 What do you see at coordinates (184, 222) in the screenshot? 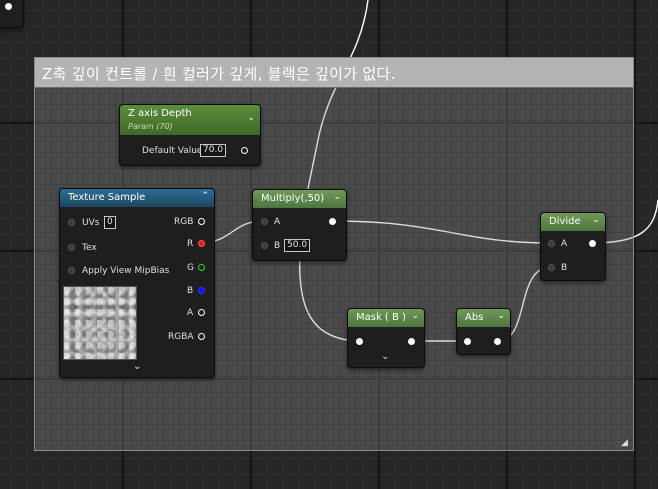
I see `output-label-rgb: RGB` at bounding box center [184, 222].